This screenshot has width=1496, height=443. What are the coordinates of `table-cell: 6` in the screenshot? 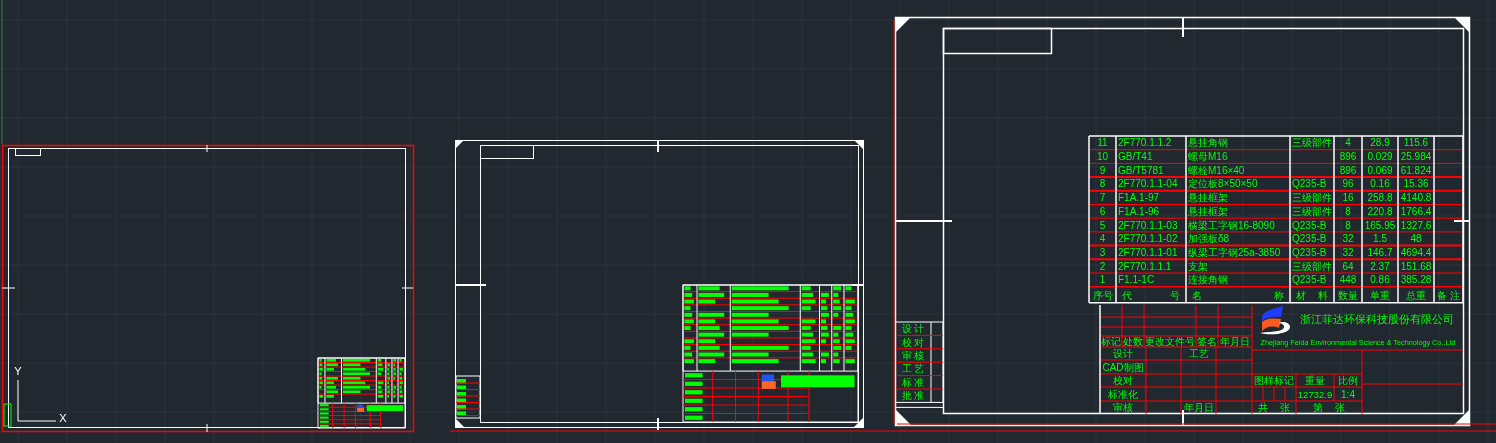 It's located at (1102, 211).